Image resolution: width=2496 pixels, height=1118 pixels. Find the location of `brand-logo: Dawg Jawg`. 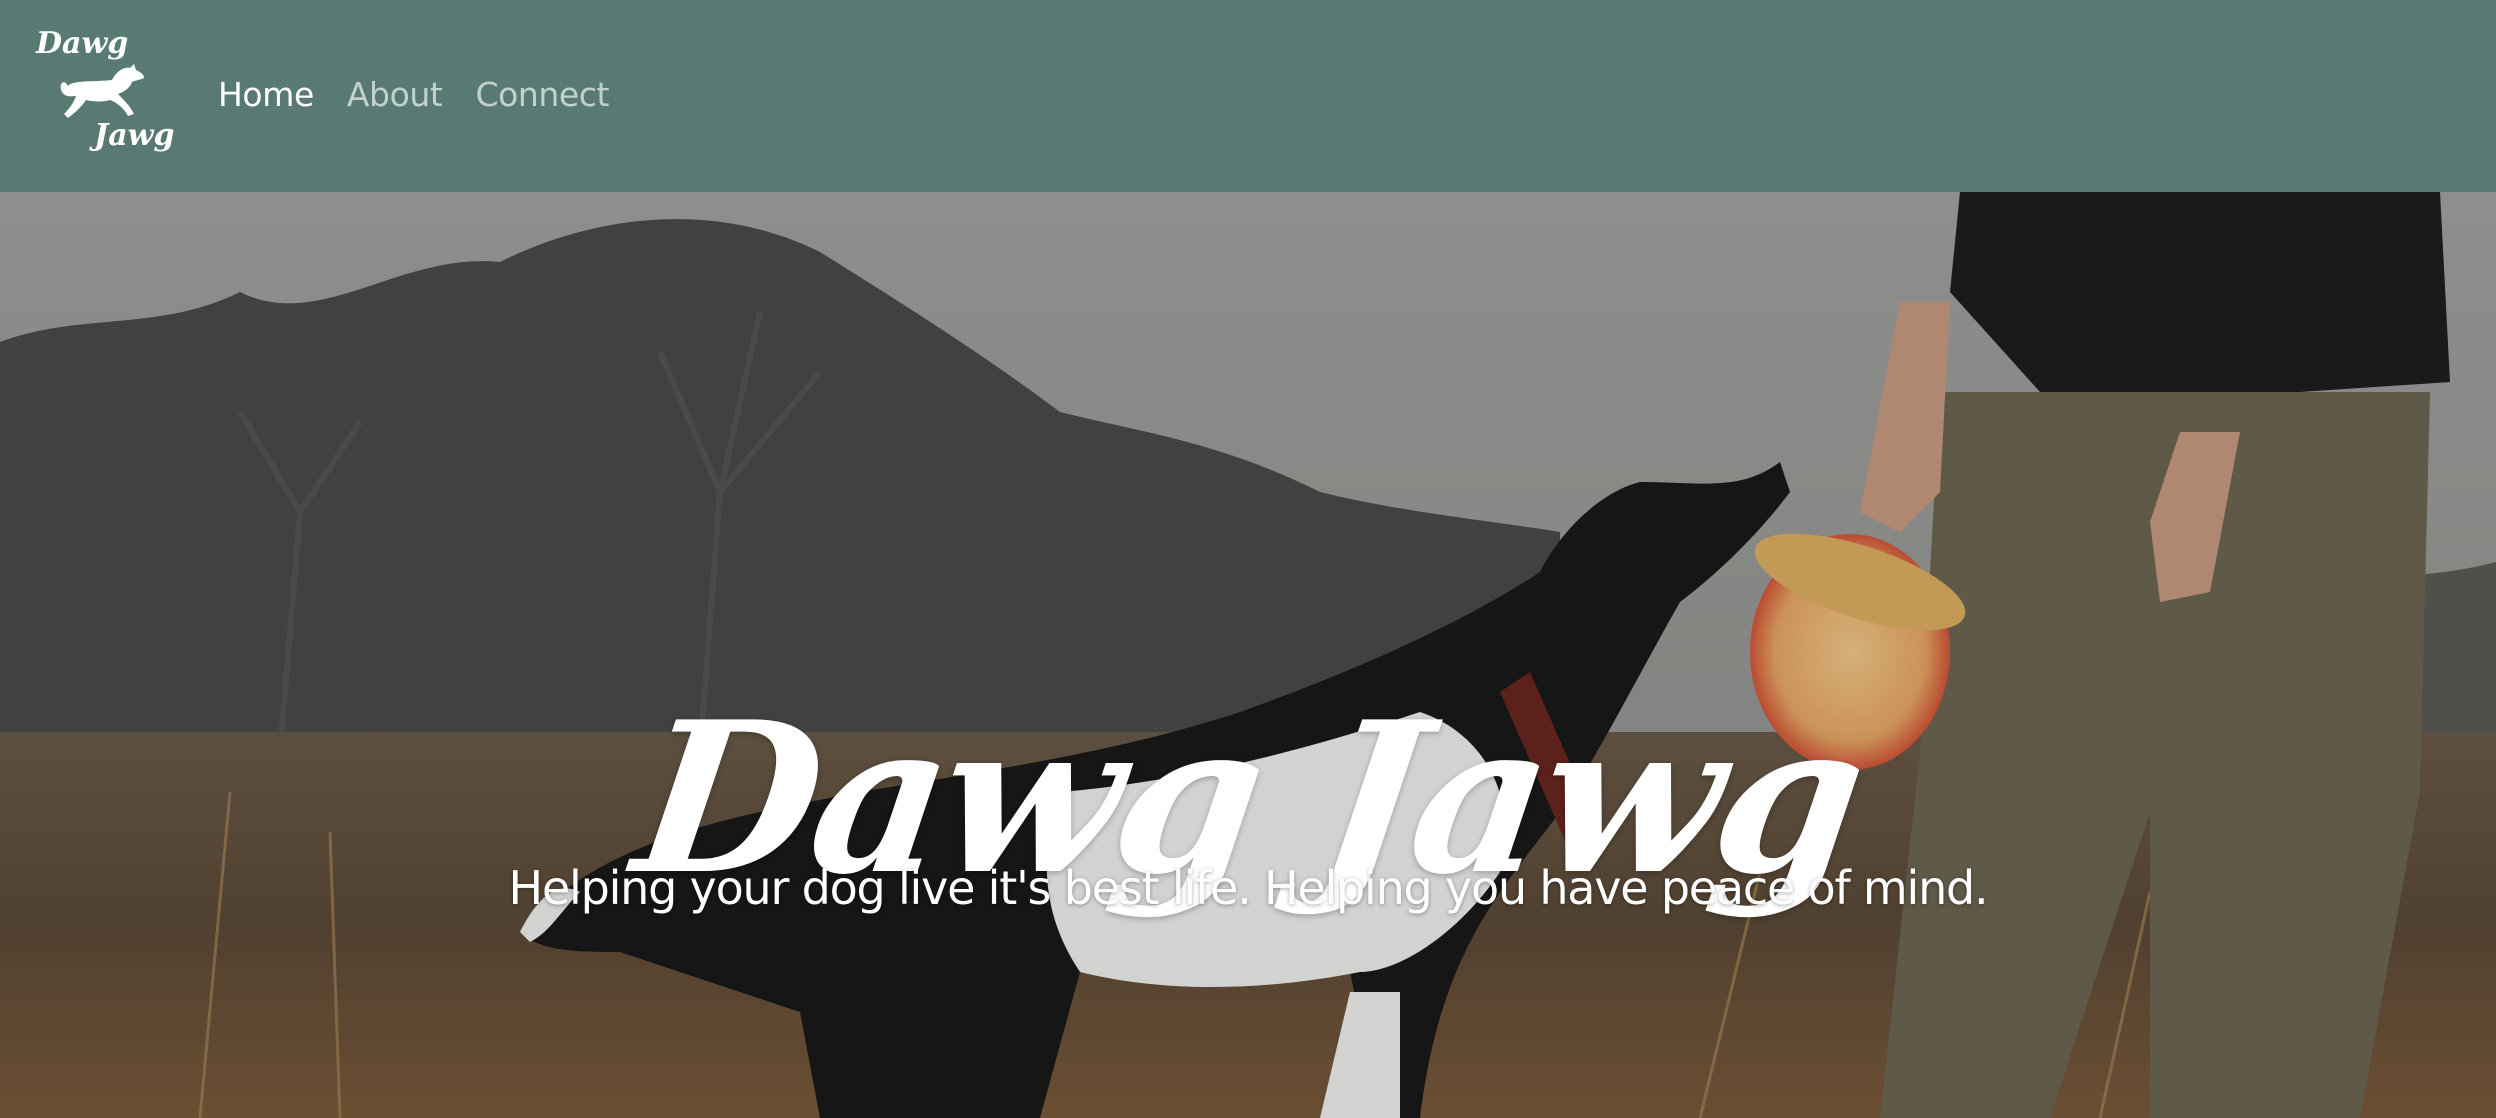

brand-logo: Dawg Jawg is located at coordinates (103, 94).